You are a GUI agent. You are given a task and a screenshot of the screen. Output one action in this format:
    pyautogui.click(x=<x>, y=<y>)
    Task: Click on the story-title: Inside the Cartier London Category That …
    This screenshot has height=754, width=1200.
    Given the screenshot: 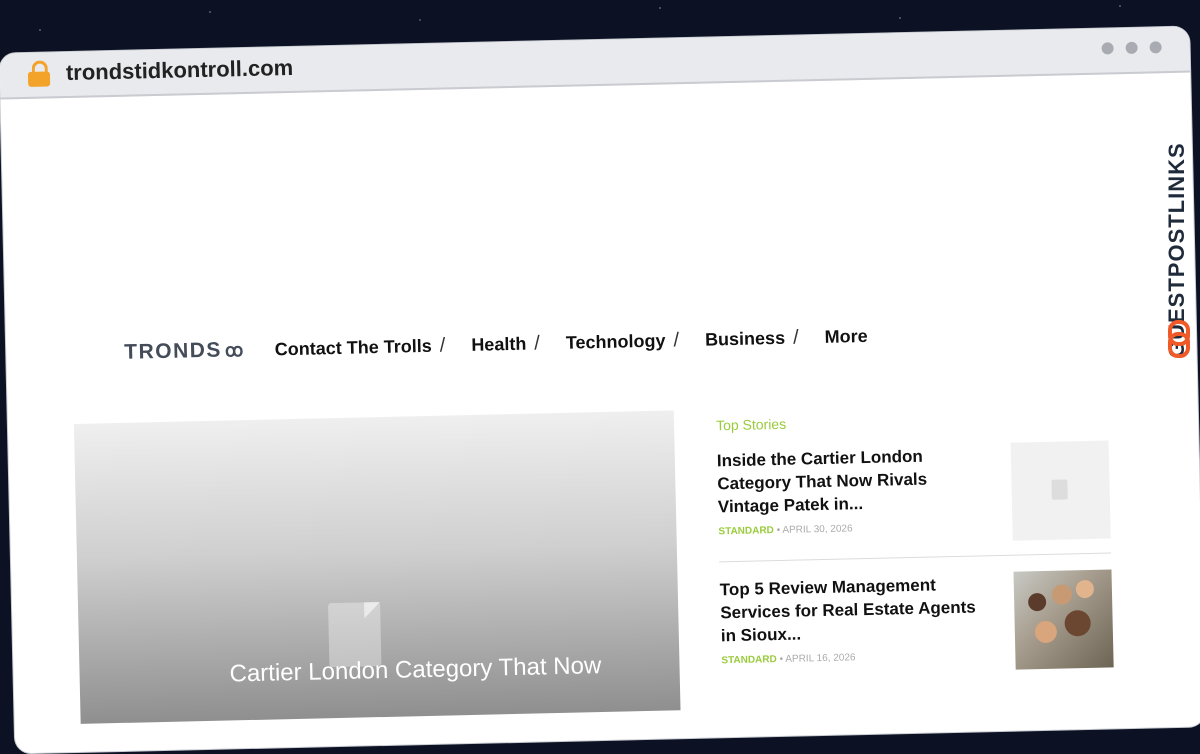 What is the action you would take?
    pyautogui.click(x=853, y=480)
    